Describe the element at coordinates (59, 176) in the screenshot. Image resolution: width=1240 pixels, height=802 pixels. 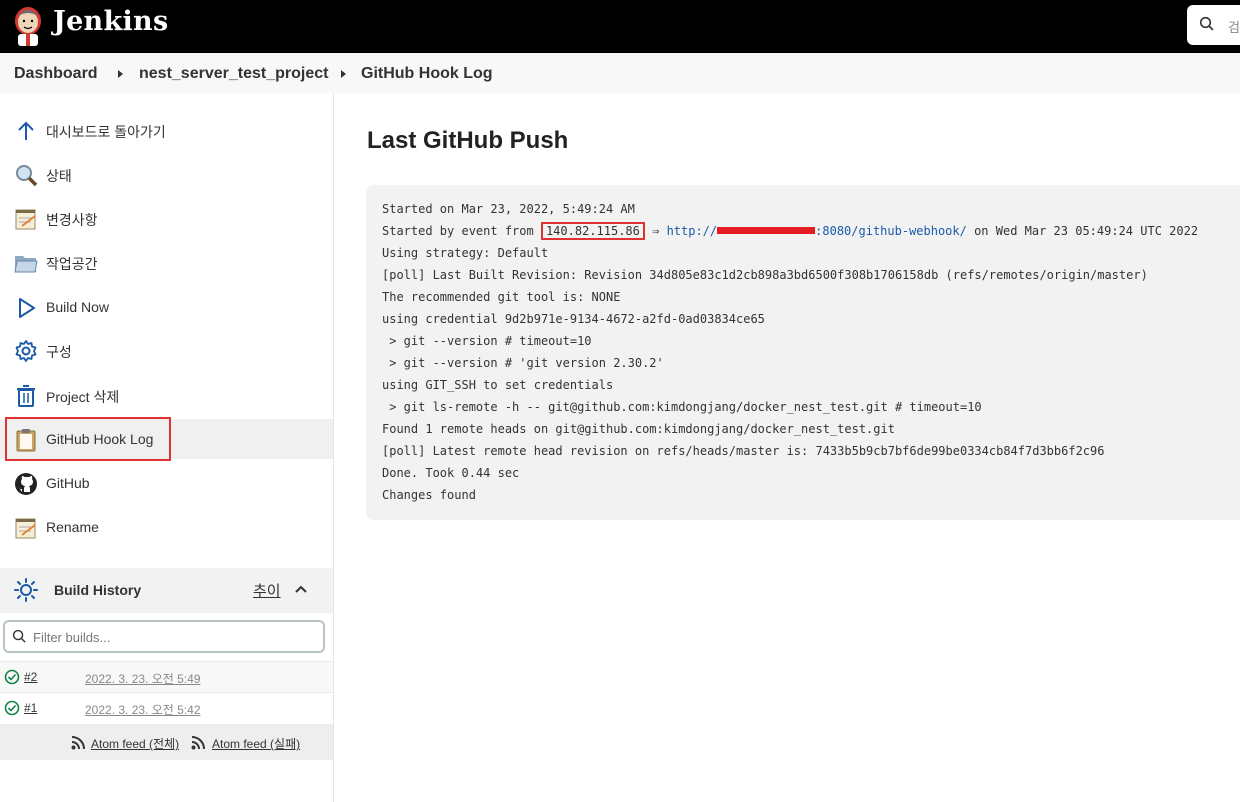
I see `sidebar-item-label: 상태` at that location.